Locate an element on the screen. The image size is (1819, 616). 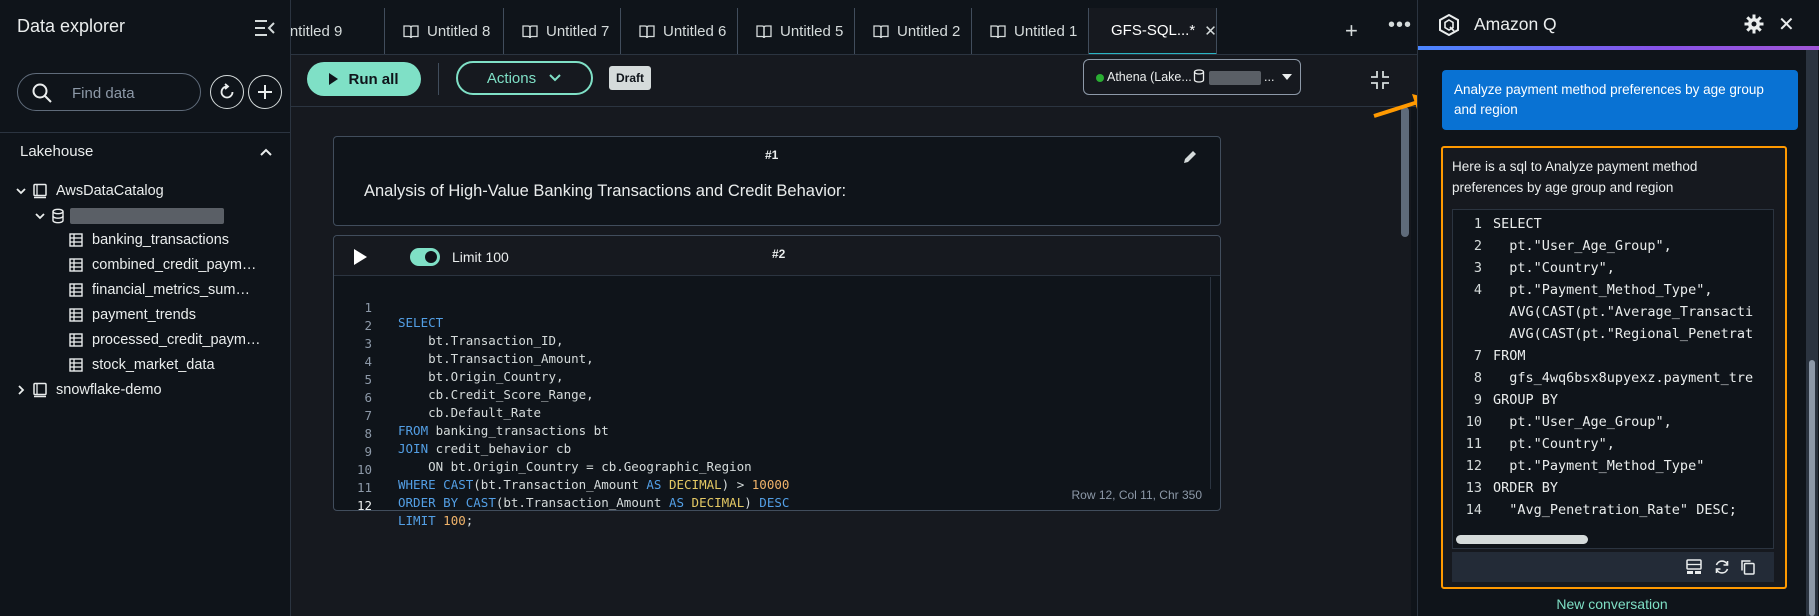
tree-item-table: payment_trends is located at coordinates (132, 315).